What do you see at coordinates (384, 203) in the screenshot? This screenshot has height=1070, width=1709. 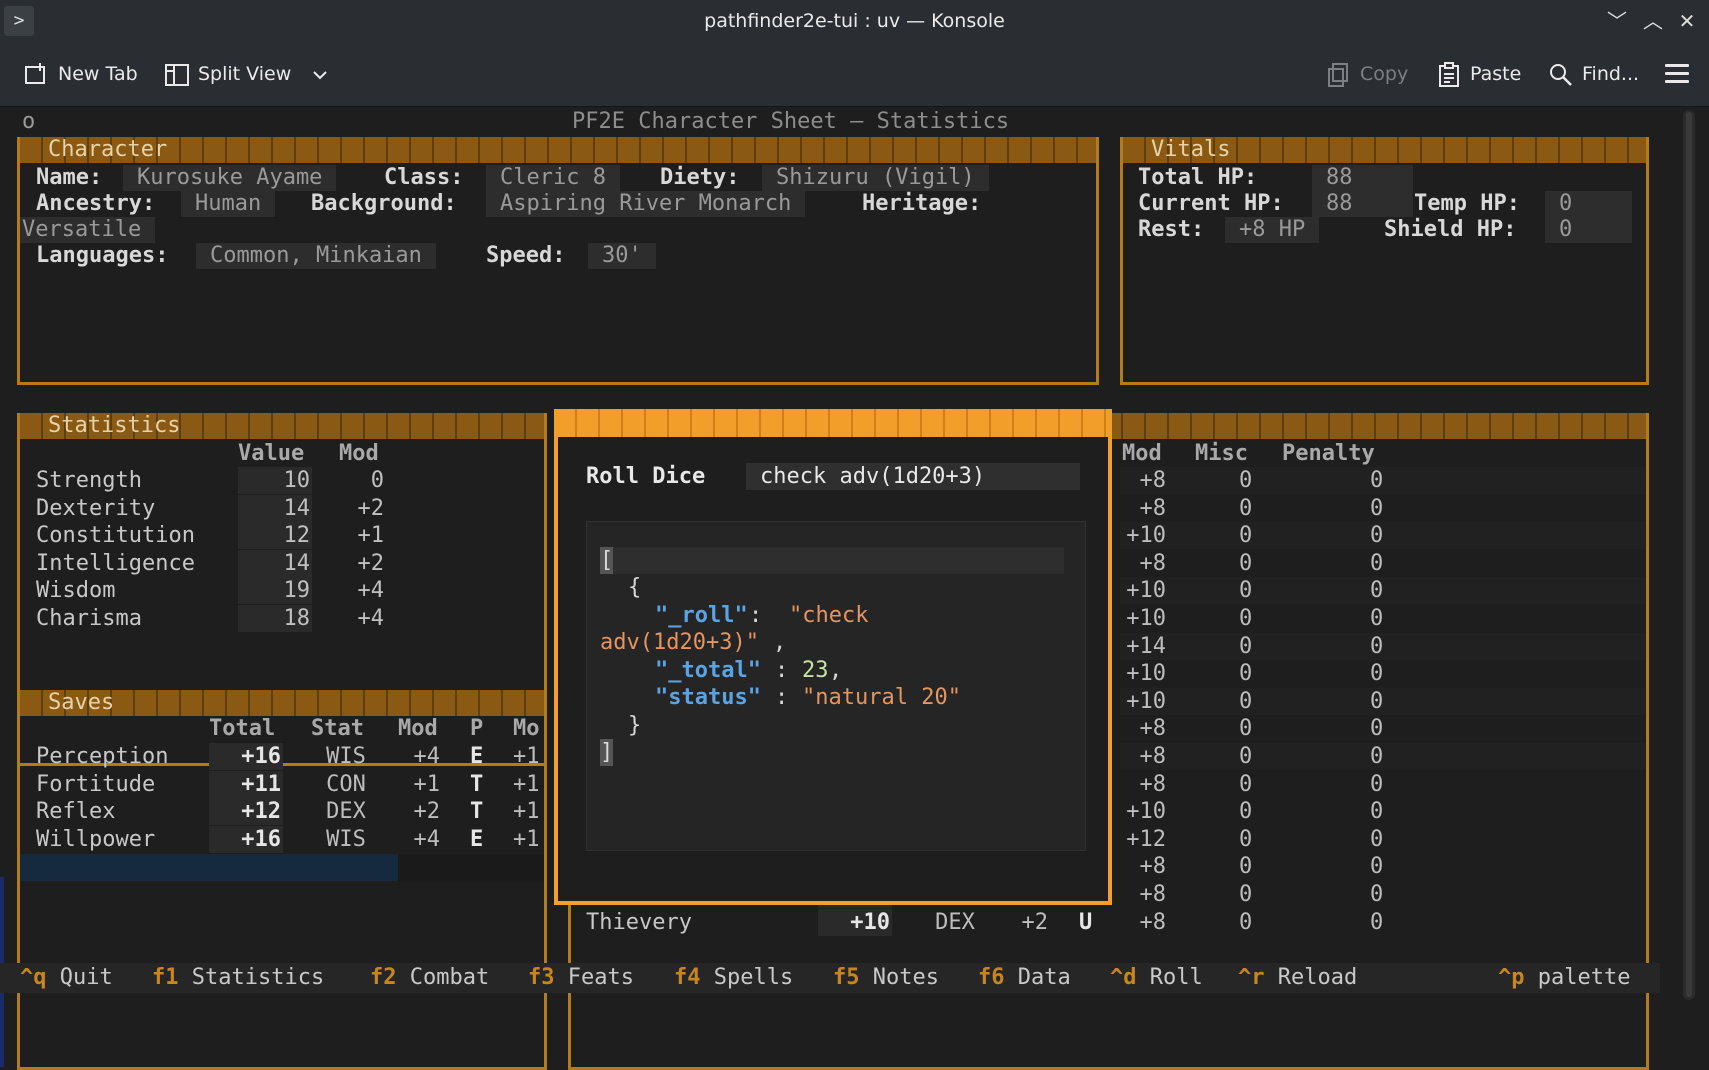 I see `background-label: Background:` at bounding box center [384, 203].